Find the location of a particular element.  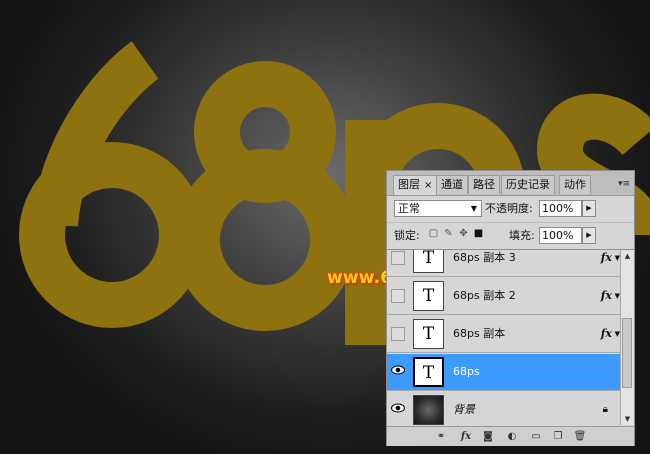

group-folder-icon: ▭ is located at coordinates (536, 436).